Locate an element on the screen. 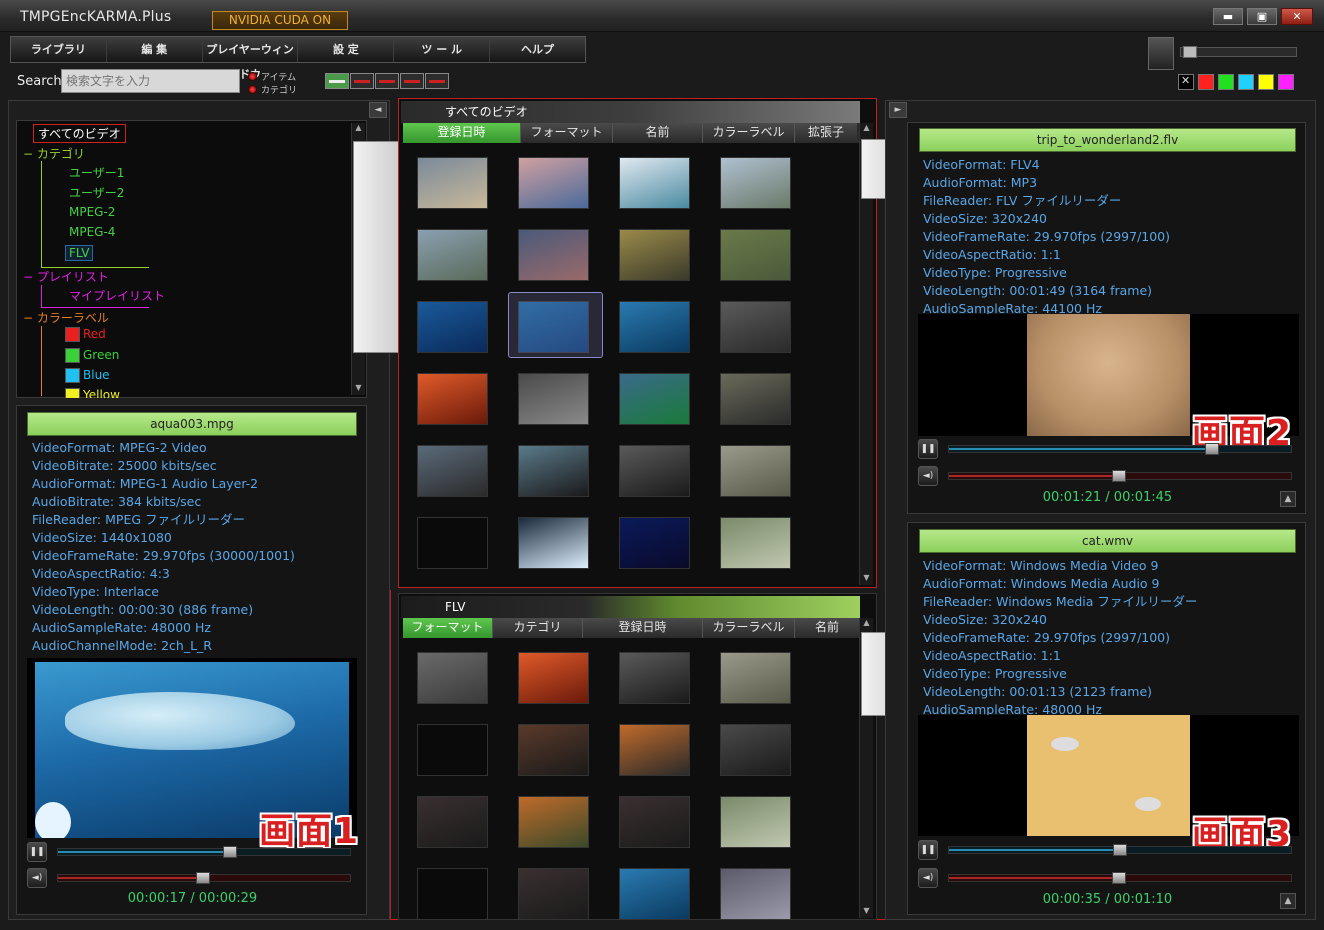  close-button: ✕ is located at coordinates (1297, 16).